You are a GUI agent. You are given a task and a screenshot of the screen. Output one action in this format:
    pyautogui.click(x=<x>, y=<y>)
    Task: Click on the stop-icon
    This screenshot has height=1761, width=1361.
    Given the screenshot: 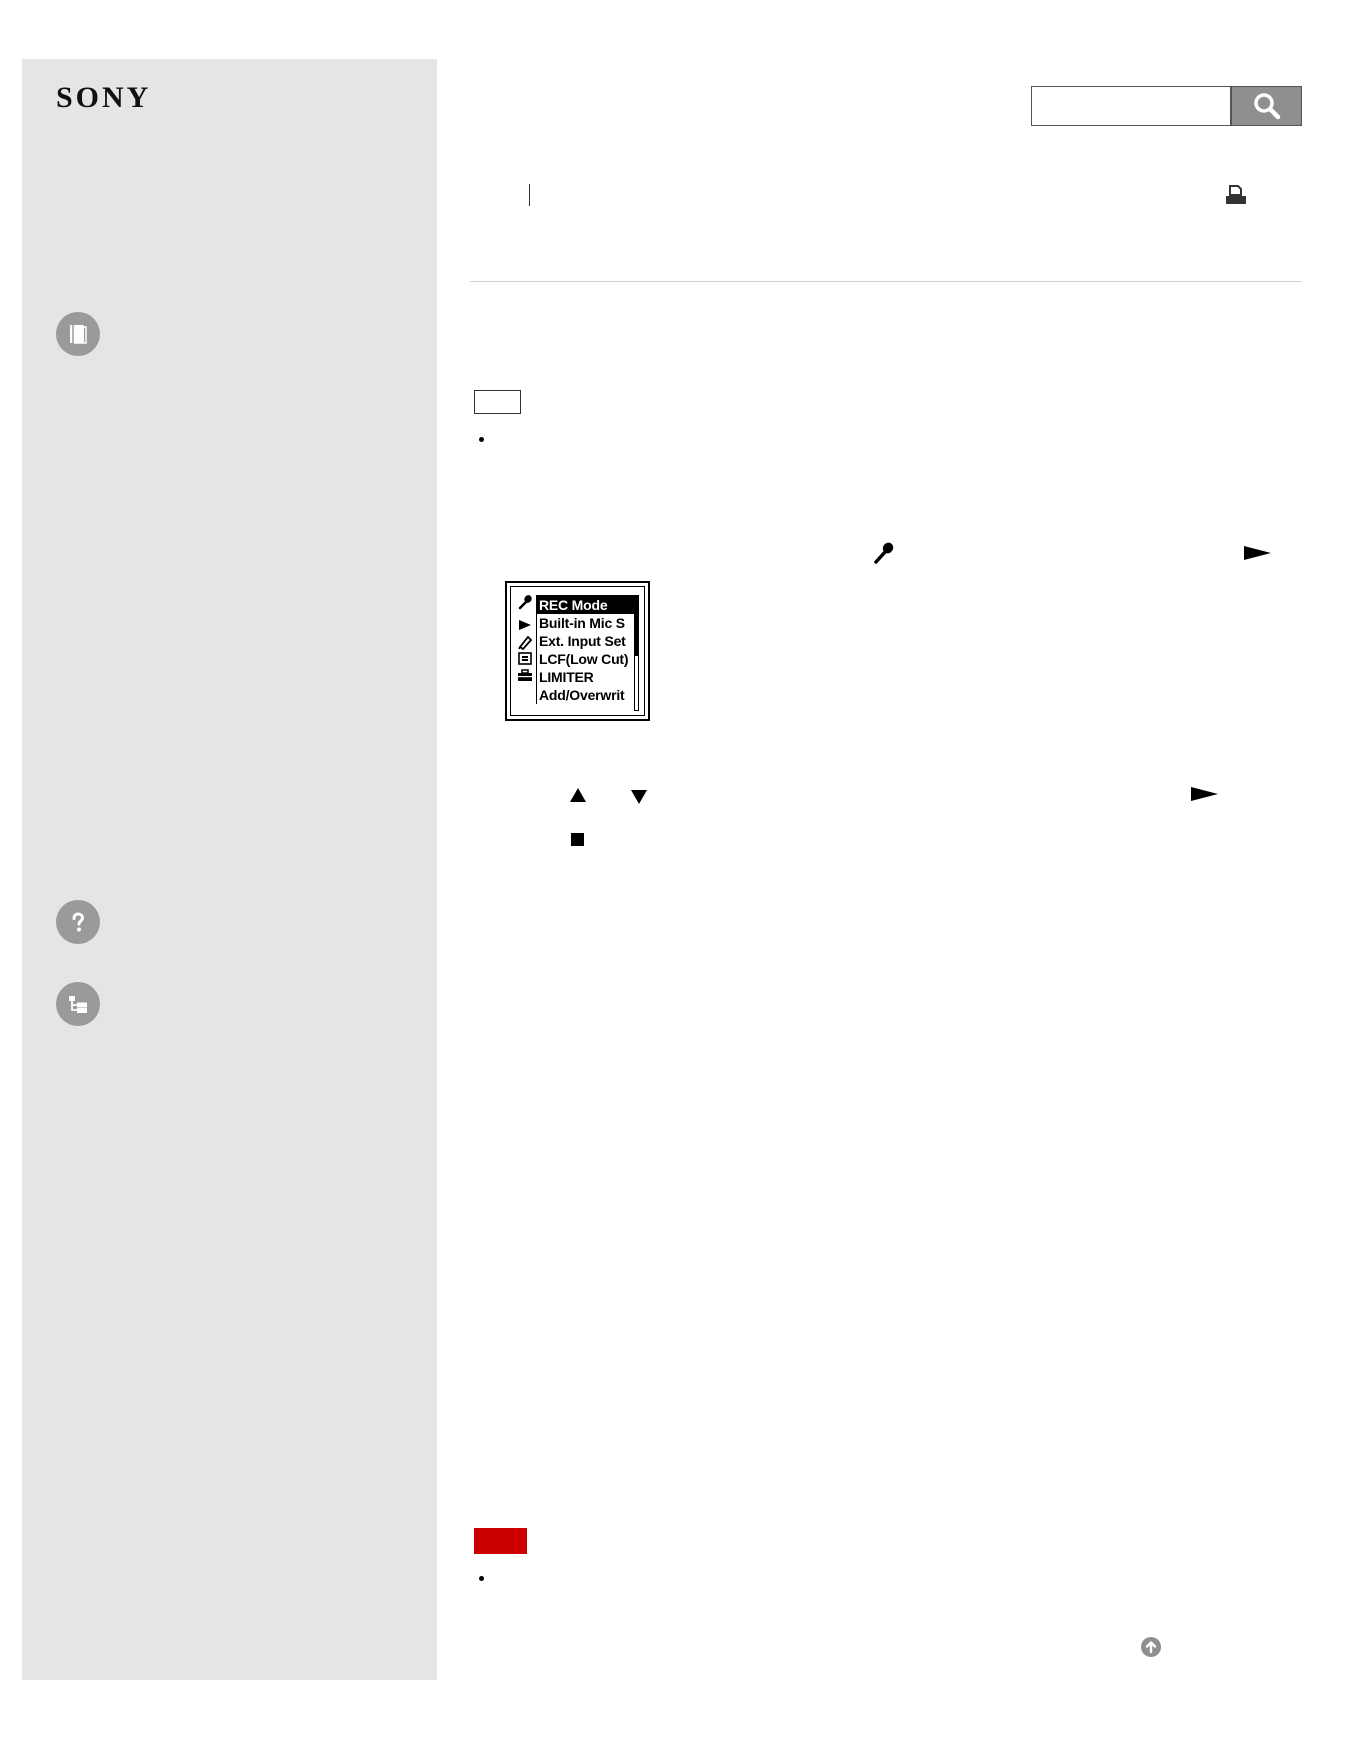 What is the action you would take?
    pyautogui.click(x=577, y=839)
    